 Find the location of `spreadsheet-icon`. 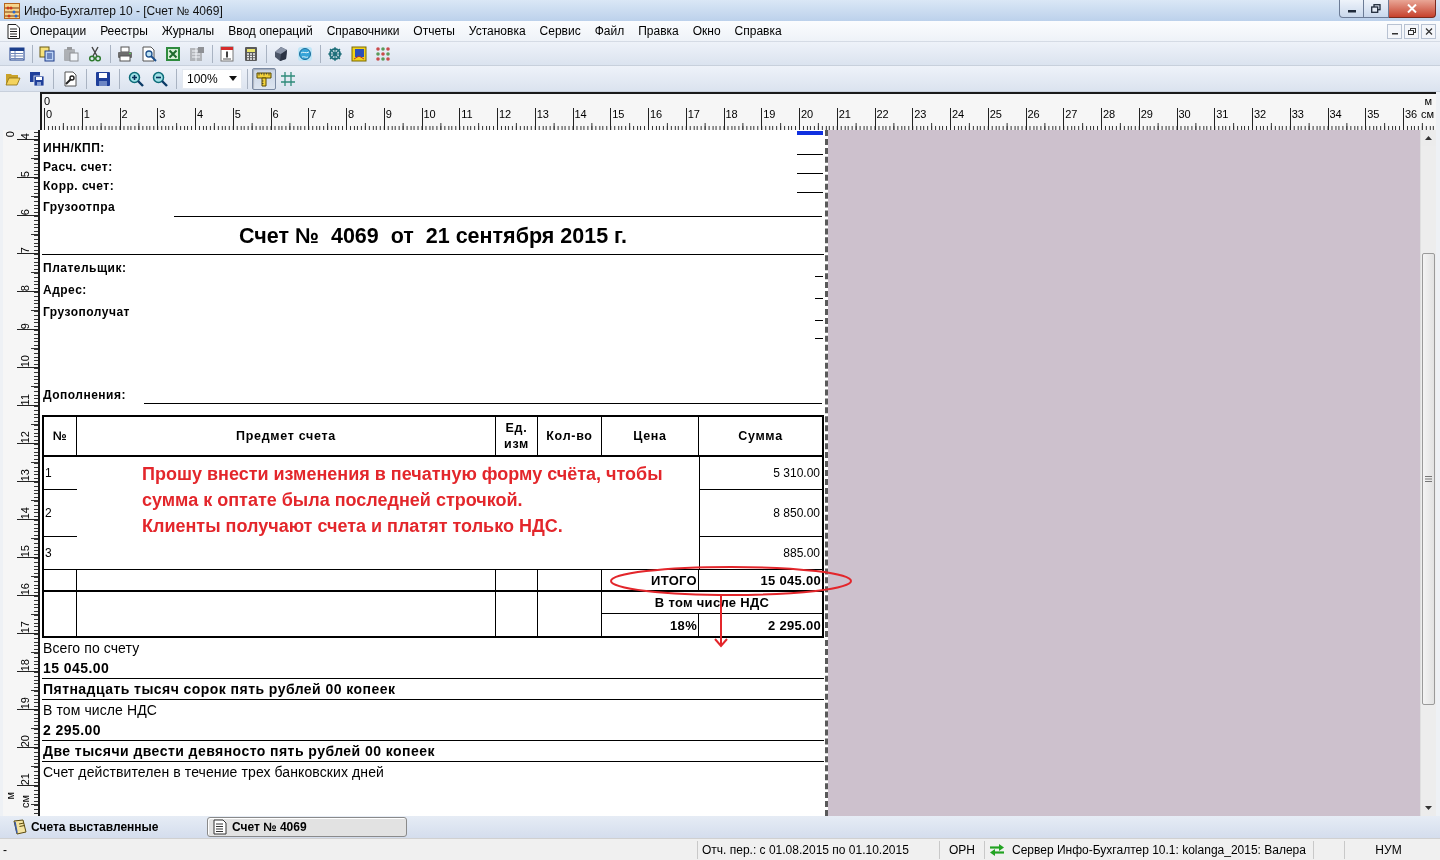

spreadsheet-icon is located at coordinates (173, 53).